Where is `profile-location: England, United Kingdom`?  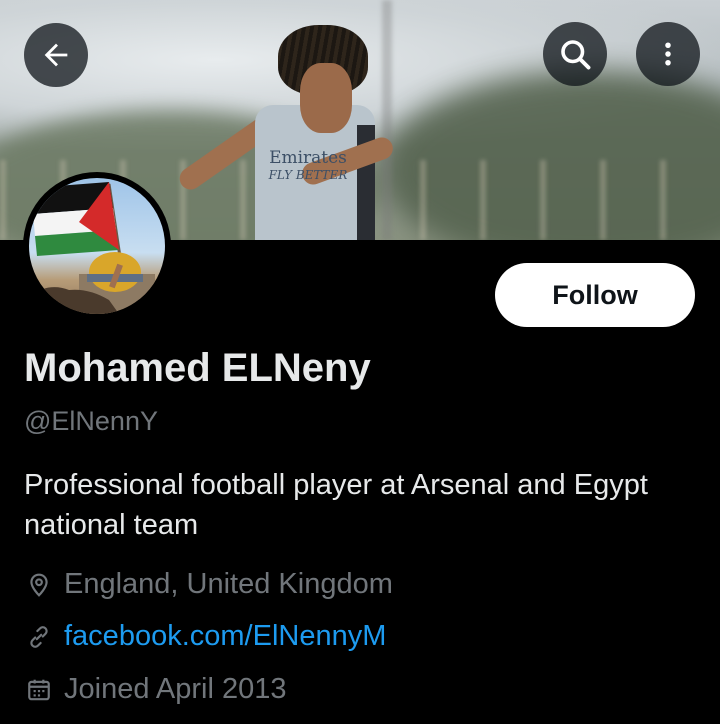 profile-location: England, United Kingdom is located at coordinates (208, 584).